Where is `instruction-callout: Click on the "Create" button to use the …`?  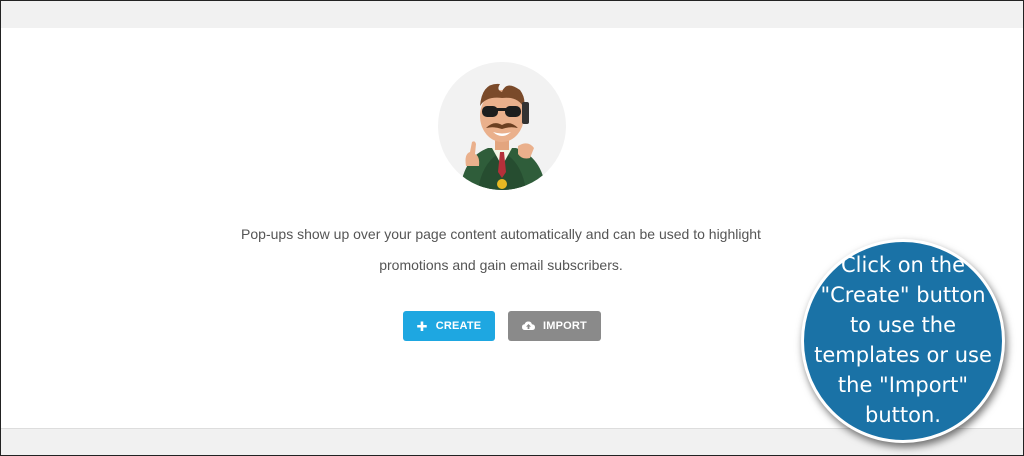 instruction-callout: Click on the "Create" button to use the … is located at coordinates (903, 341).